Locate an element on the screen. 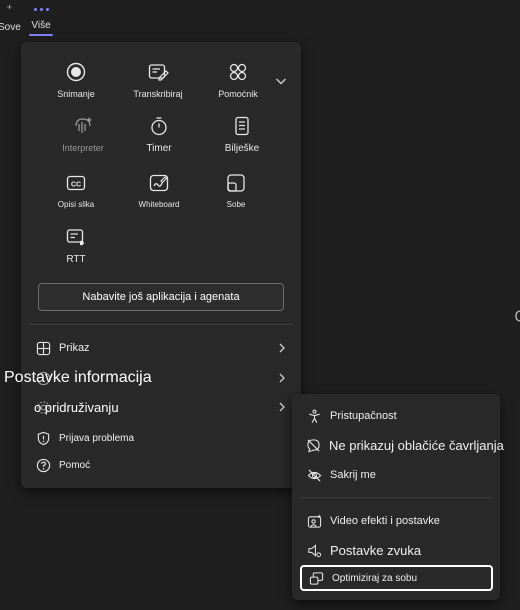  chat-off-icon is located at coordinates (313, 445).